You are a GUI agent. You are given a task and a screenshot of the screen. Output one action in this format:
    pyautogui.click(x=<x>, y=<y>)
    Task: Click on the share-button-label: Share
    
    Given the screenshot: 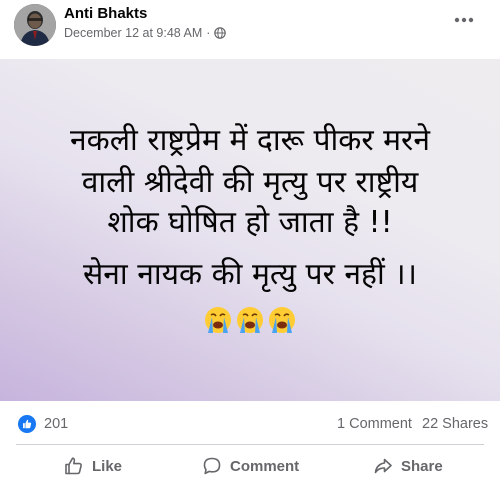 What is the action you would take?
    pyautogui.click(x=422, y=466)
    